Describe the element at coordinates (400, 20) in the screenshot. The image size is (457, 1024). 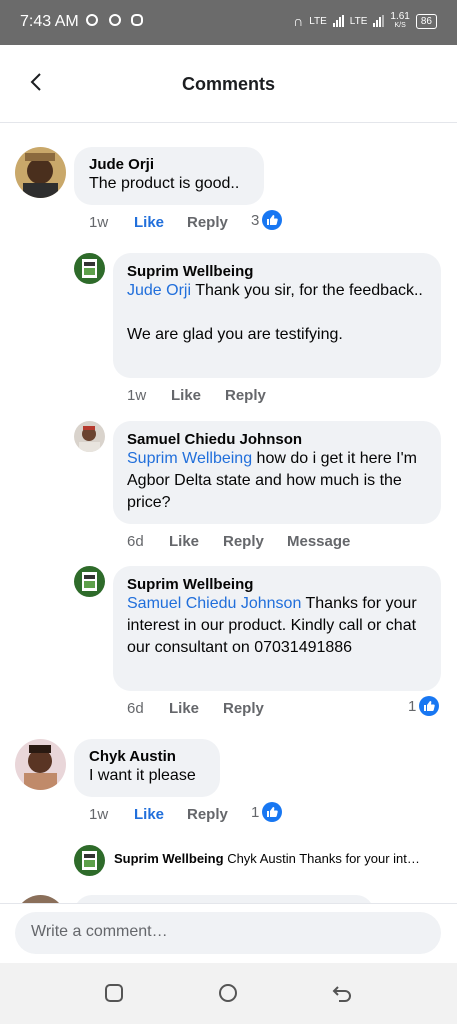
I see `data-speed: 1.61 K/S` at that location.